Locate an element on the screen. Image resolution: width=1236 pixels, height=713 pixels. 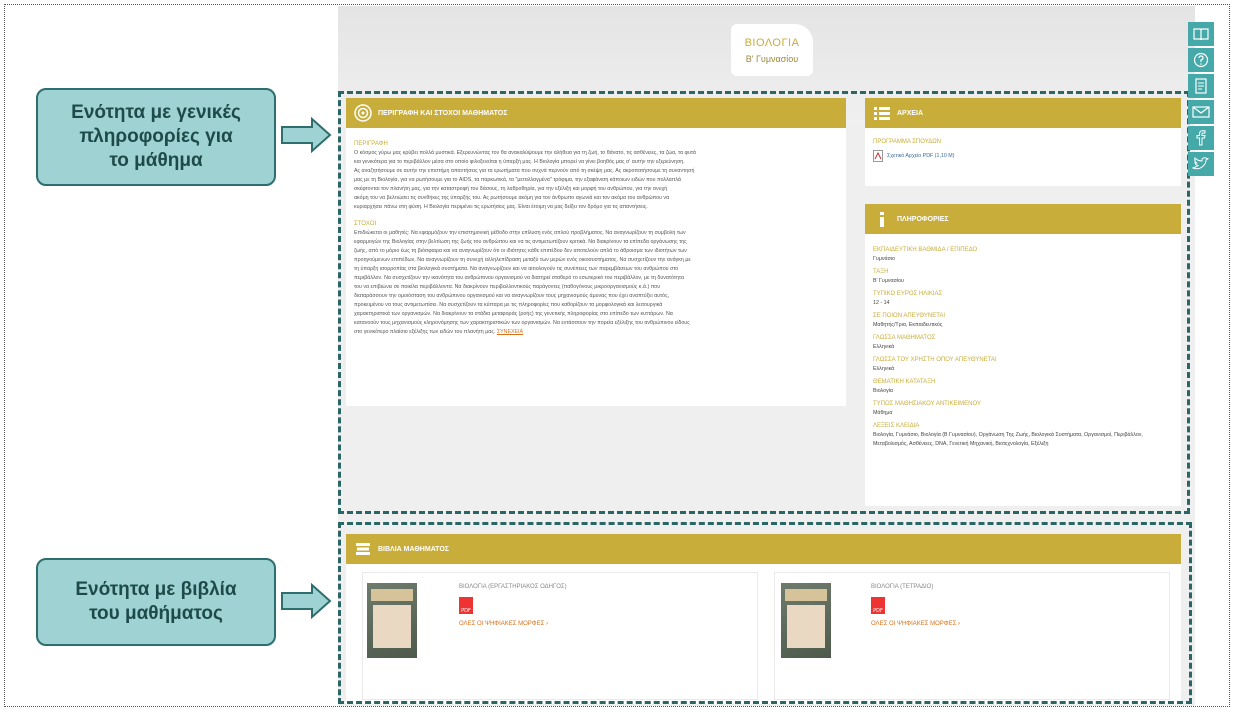
book-icon is located at coordinates (1201, 34).